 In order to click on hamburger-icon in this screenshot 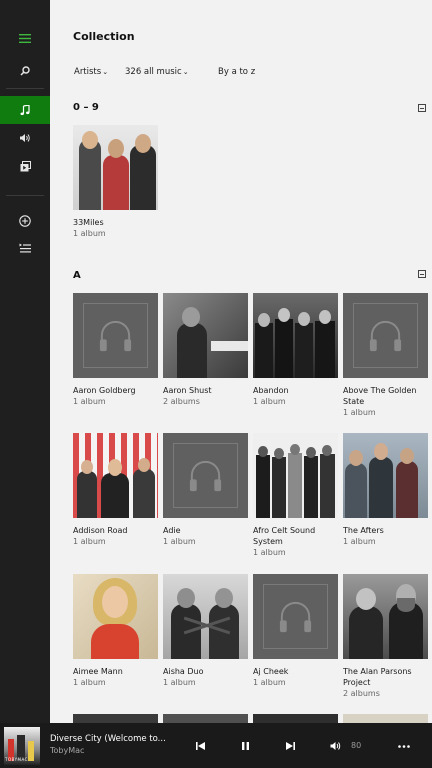, I will do `click(25, 38)`.